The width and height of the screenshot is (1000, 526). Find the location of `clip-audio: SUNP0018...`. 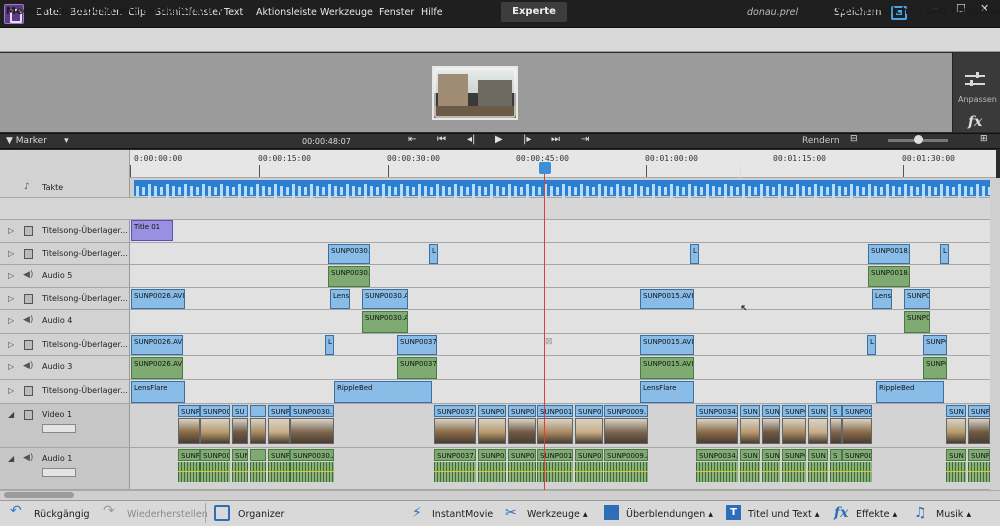

clip-audio: SUNP0018... is located at coordinates (889, 276).